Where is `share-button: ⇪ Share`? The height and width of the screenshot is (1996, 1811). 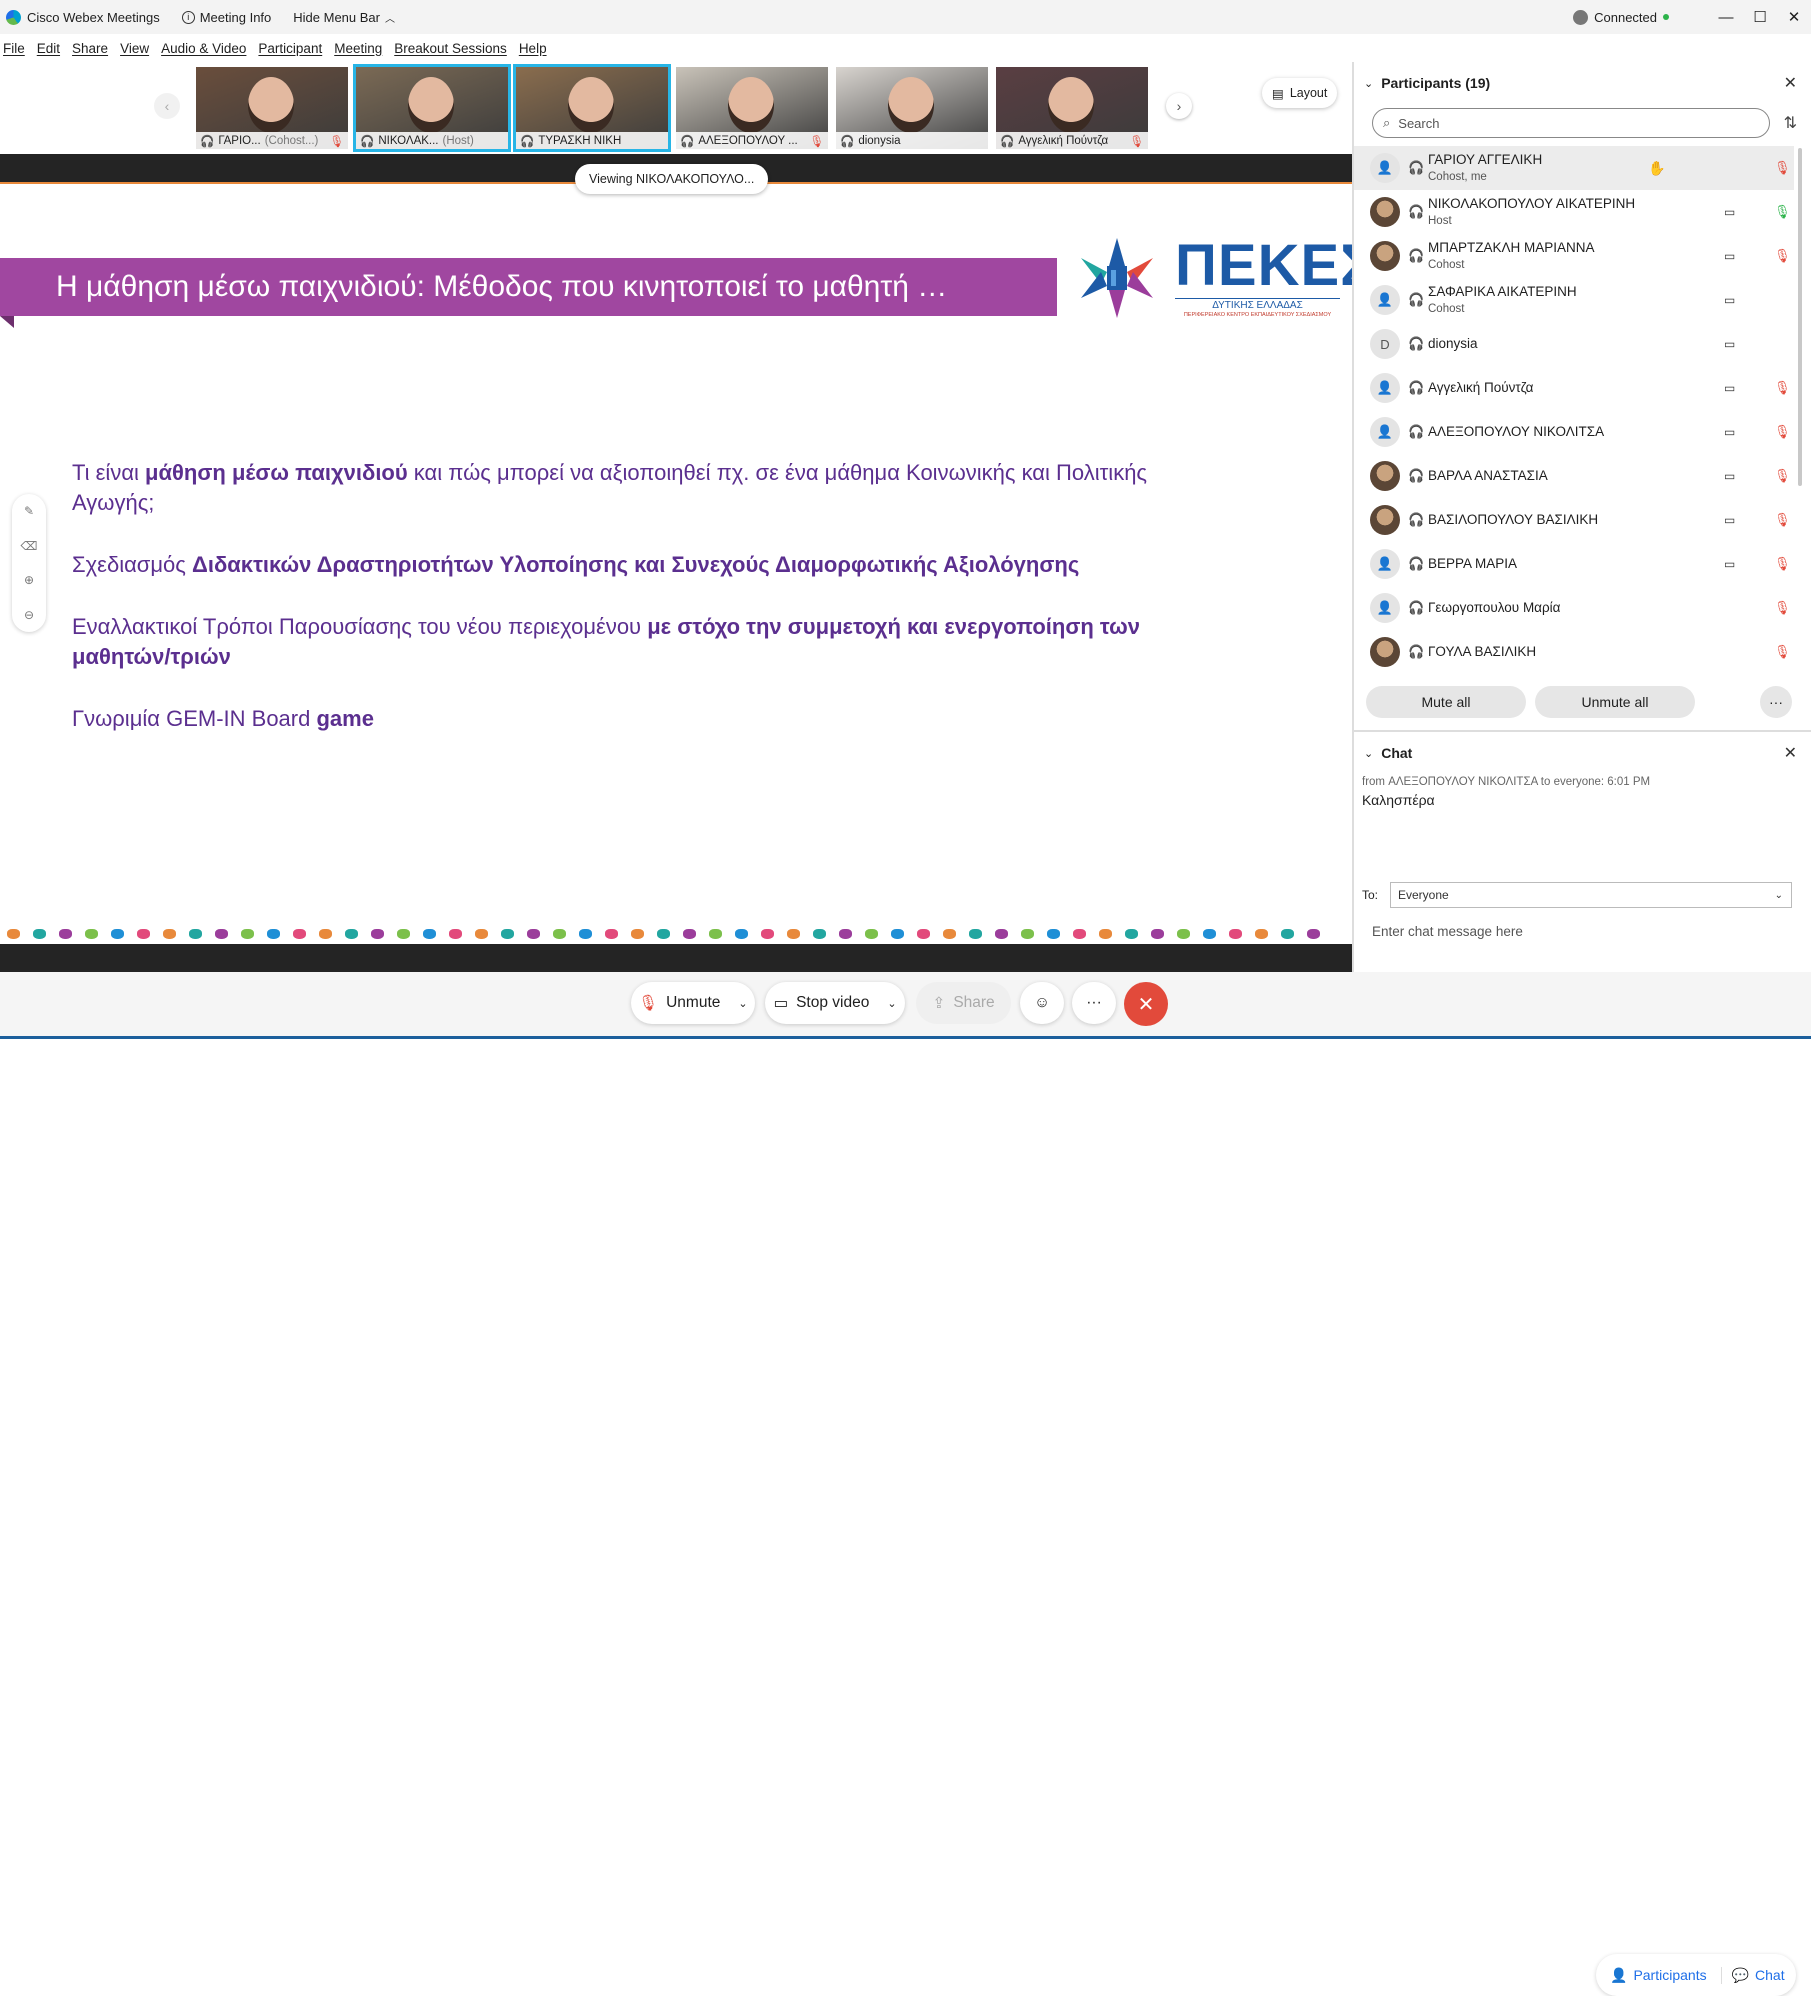 share-button: ⇪ Share is located at coordinates (963, 1003).